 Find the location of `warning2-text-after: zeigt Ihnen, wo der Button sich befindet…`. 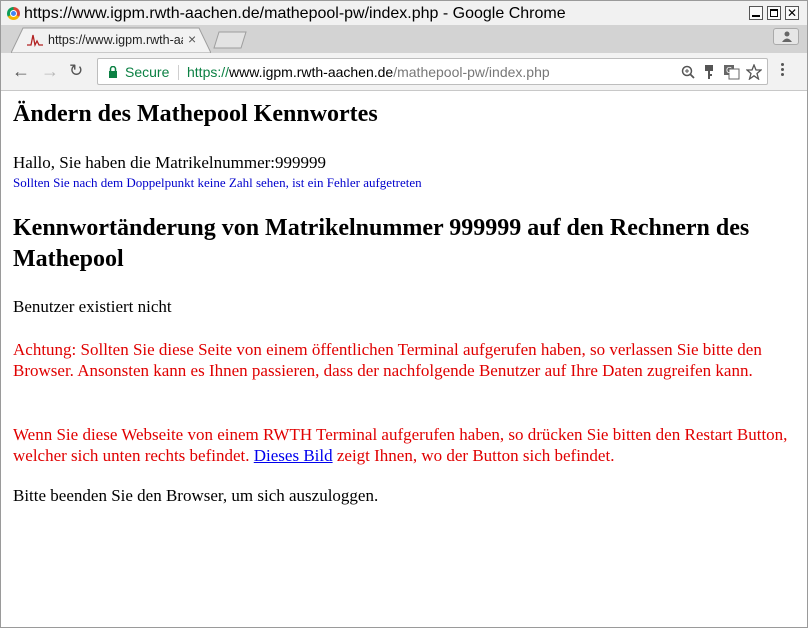

warning2-text-after: zeigt Ihnen, wo der Button sich befindet… is located at coordinates (473, 455).